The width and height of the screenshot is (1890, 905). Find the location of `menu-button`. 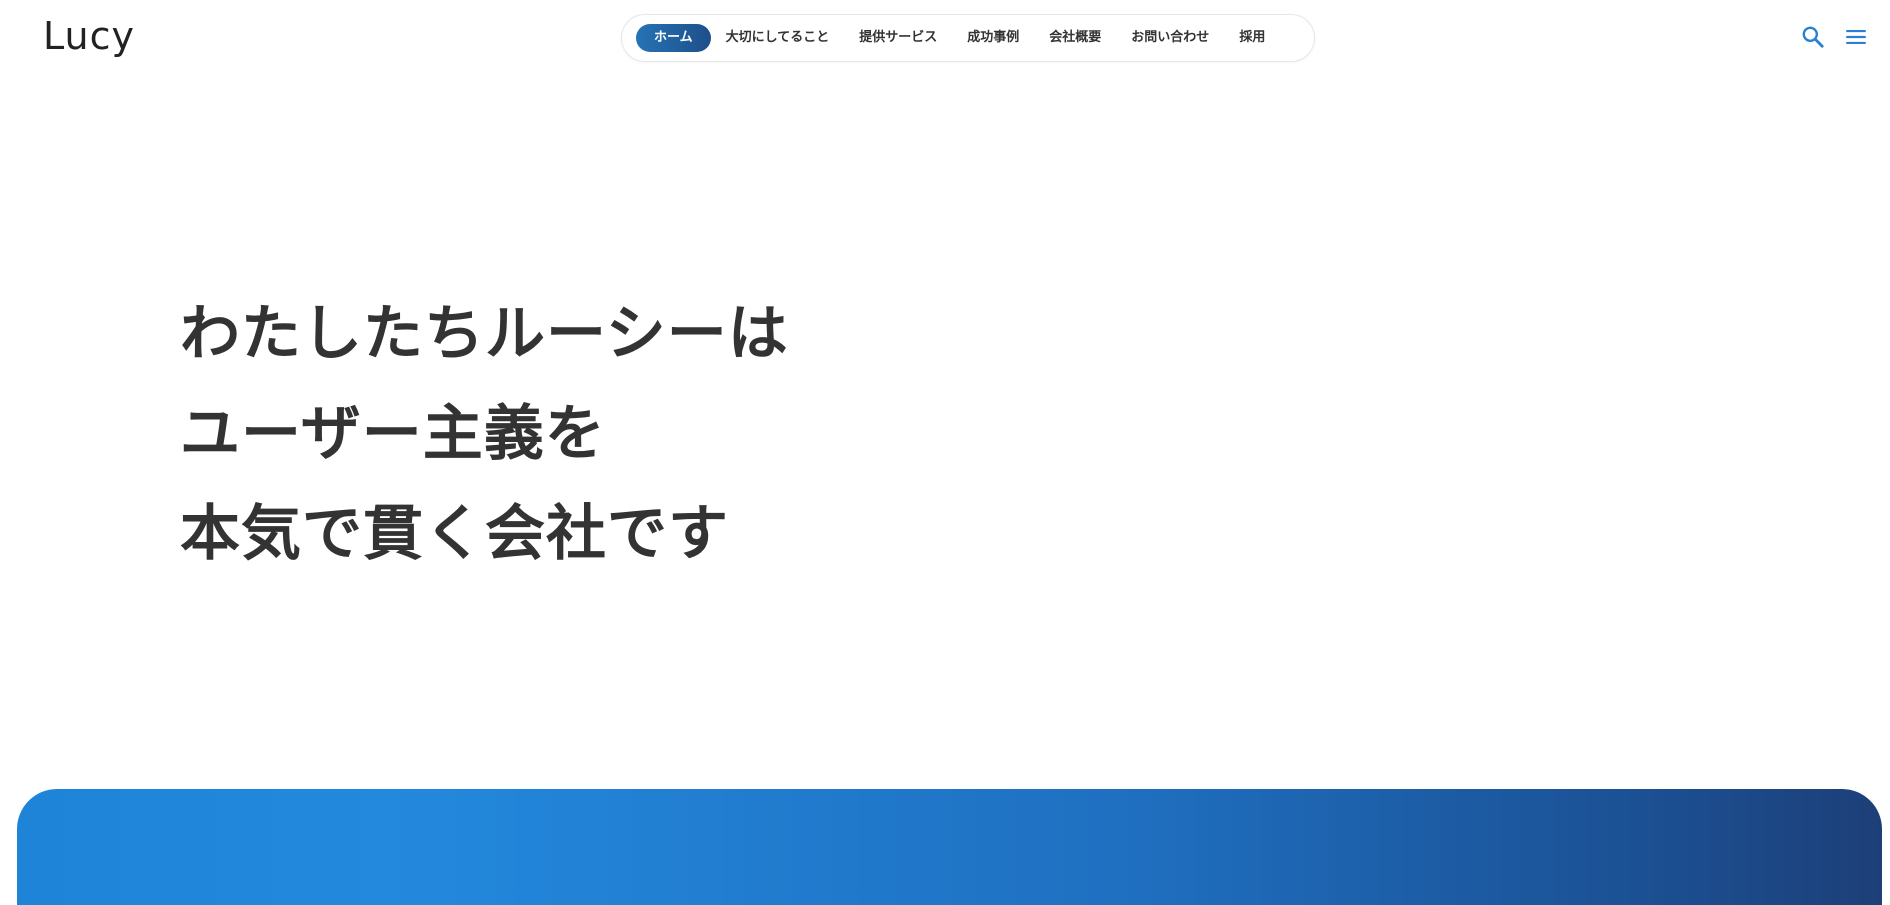

menu-button is located at coordinates (1856, 37).